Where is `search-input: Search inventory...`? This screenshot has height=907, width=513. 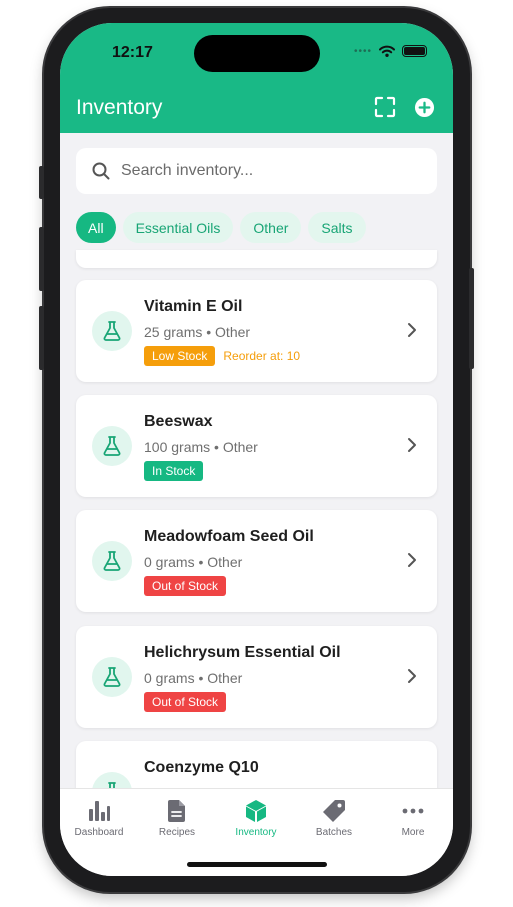 search-input: Search inventory... is located at coordinates (187, 171).